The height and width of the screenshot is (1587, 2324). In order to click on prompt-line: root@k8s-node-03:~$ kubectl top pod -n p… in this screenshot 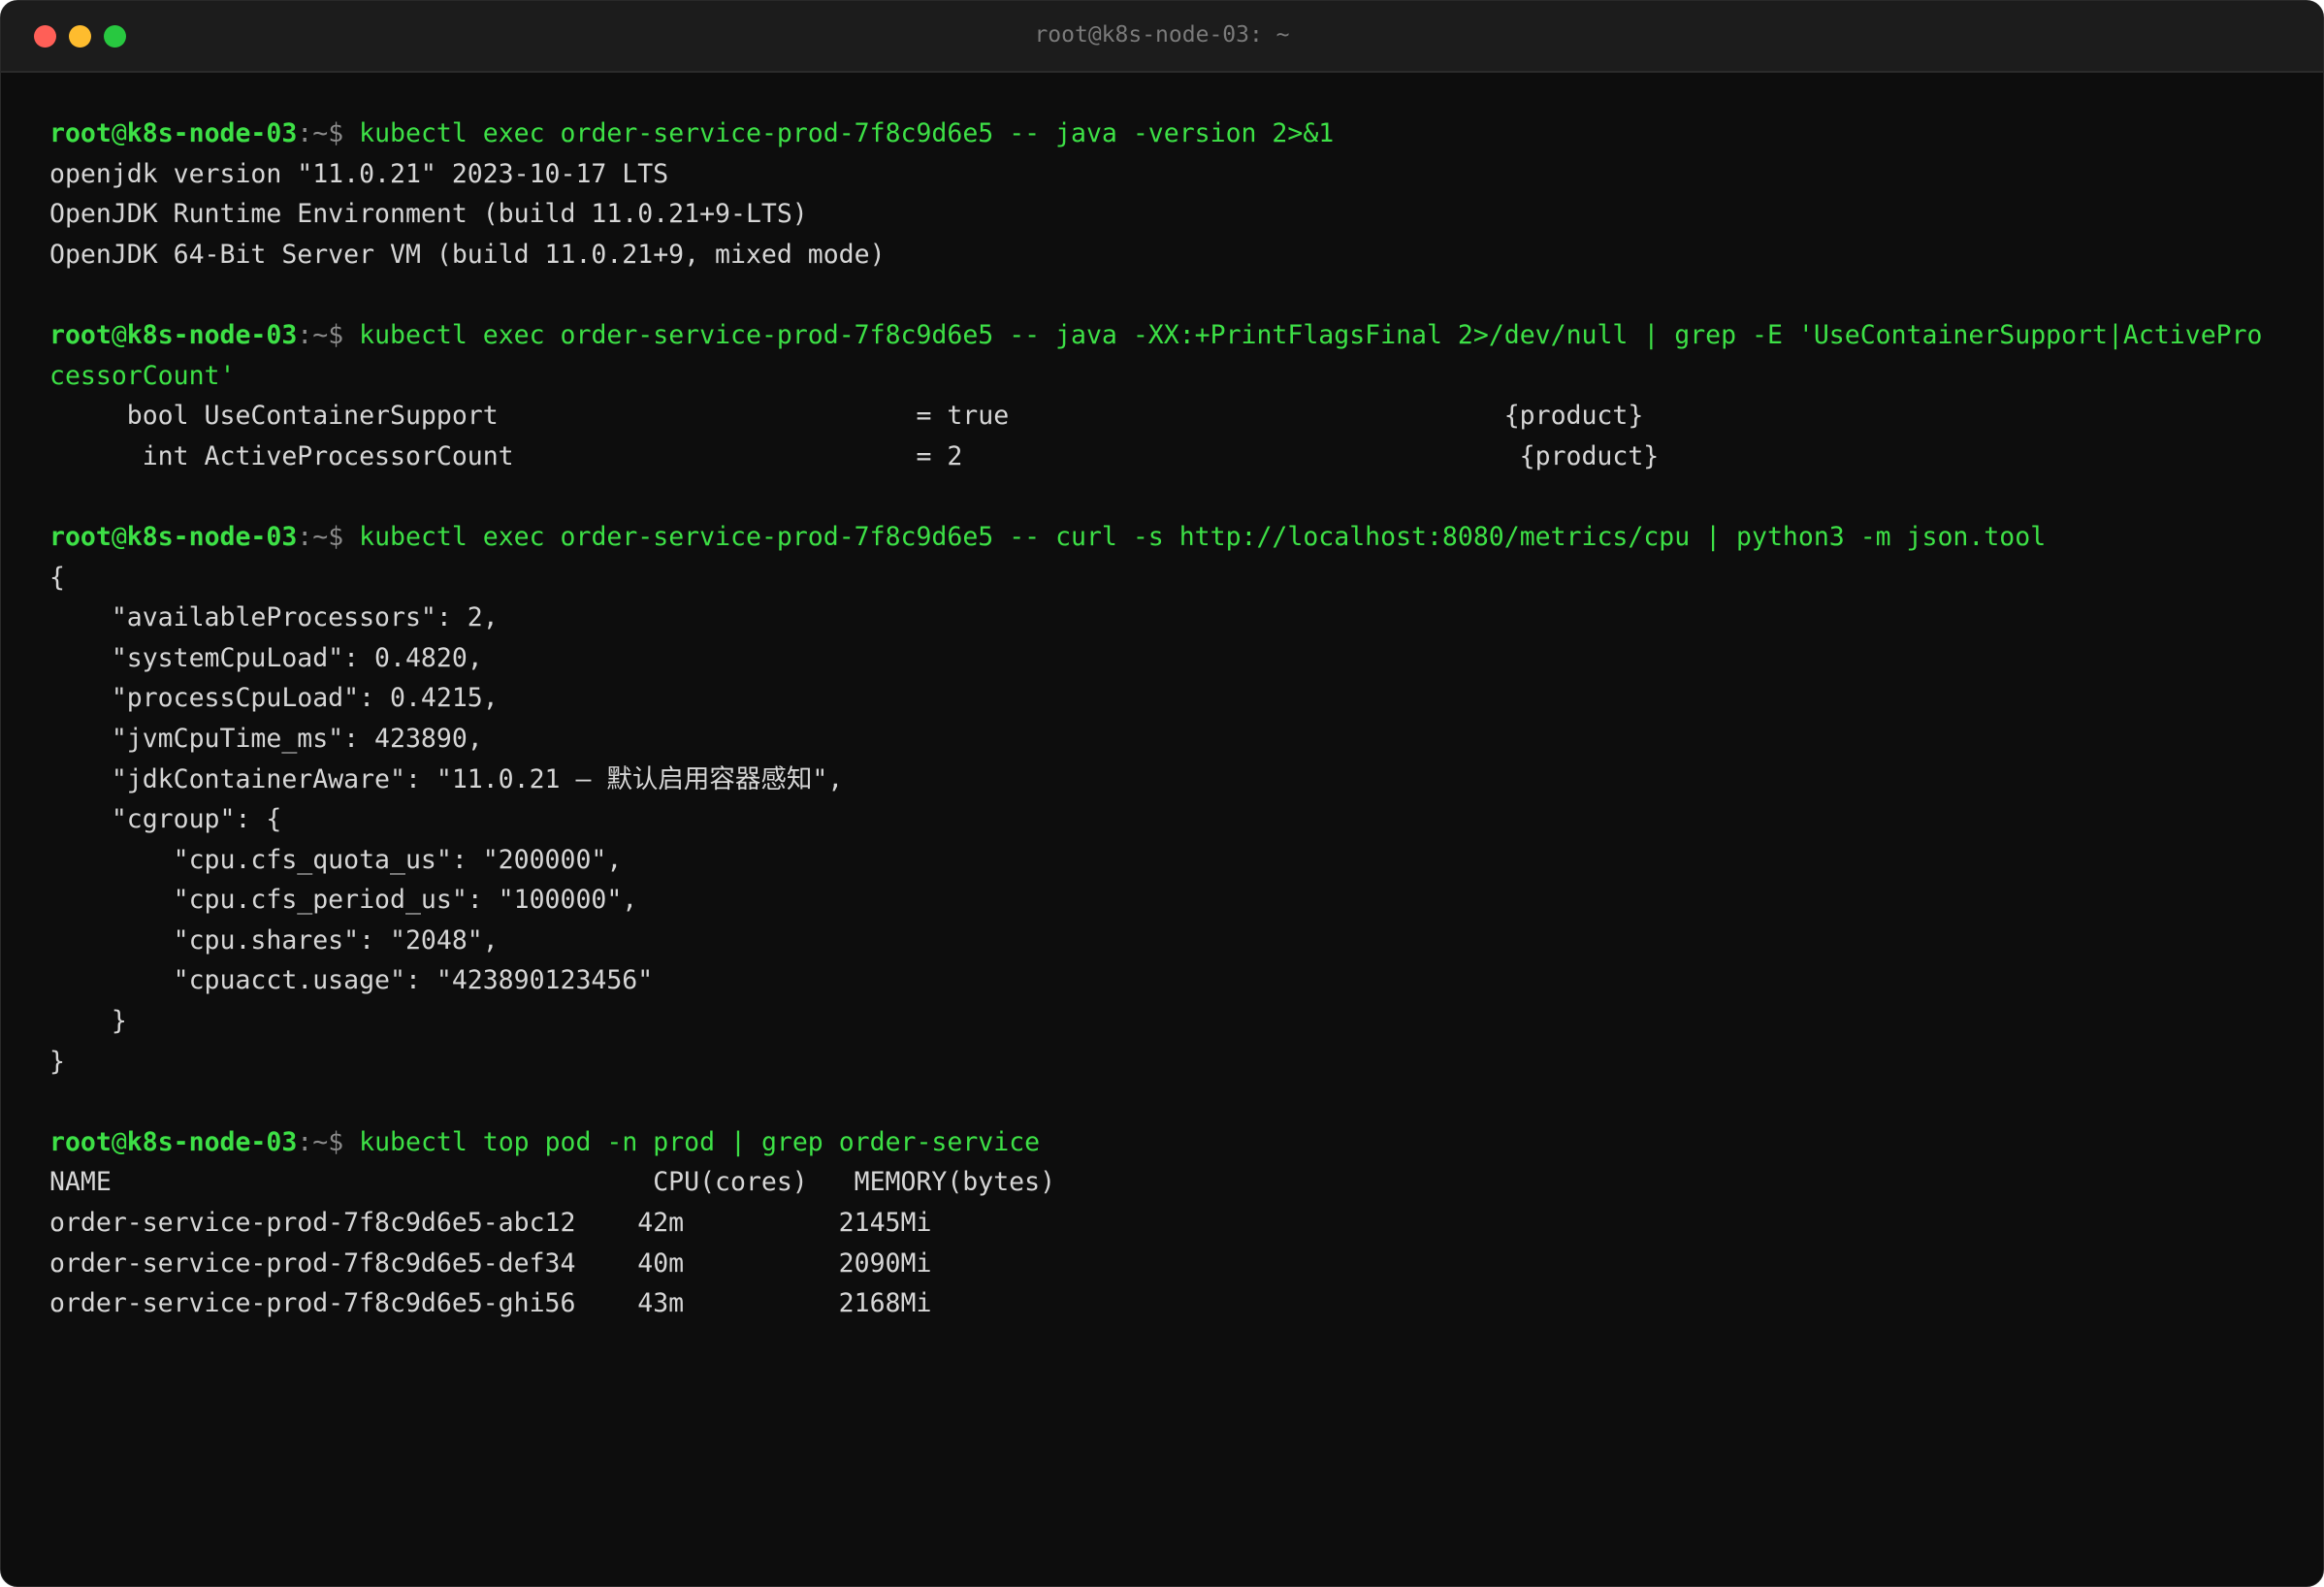, I will do `click(1169, 1142)`.